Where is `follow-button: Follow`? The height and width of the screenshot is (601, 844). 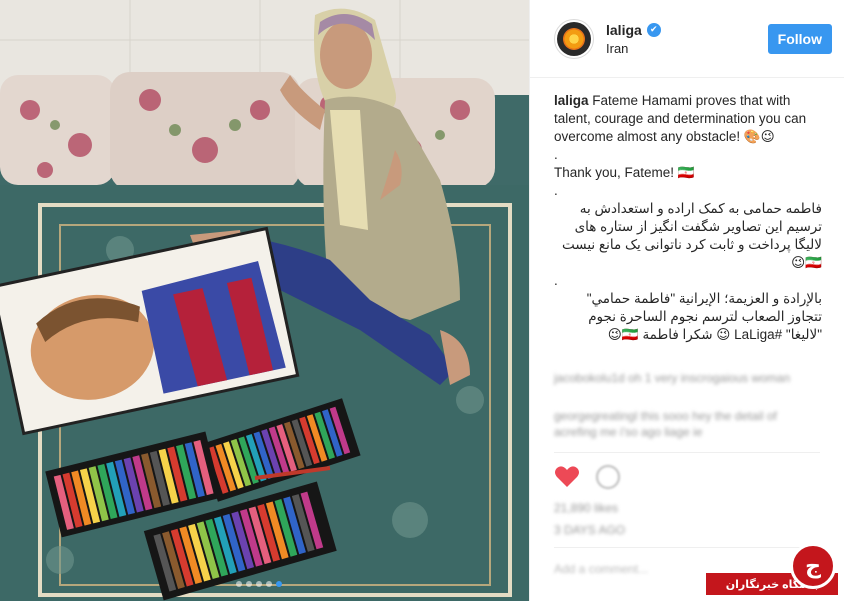 follow-button: Follow is located at coordinates (799, 38).